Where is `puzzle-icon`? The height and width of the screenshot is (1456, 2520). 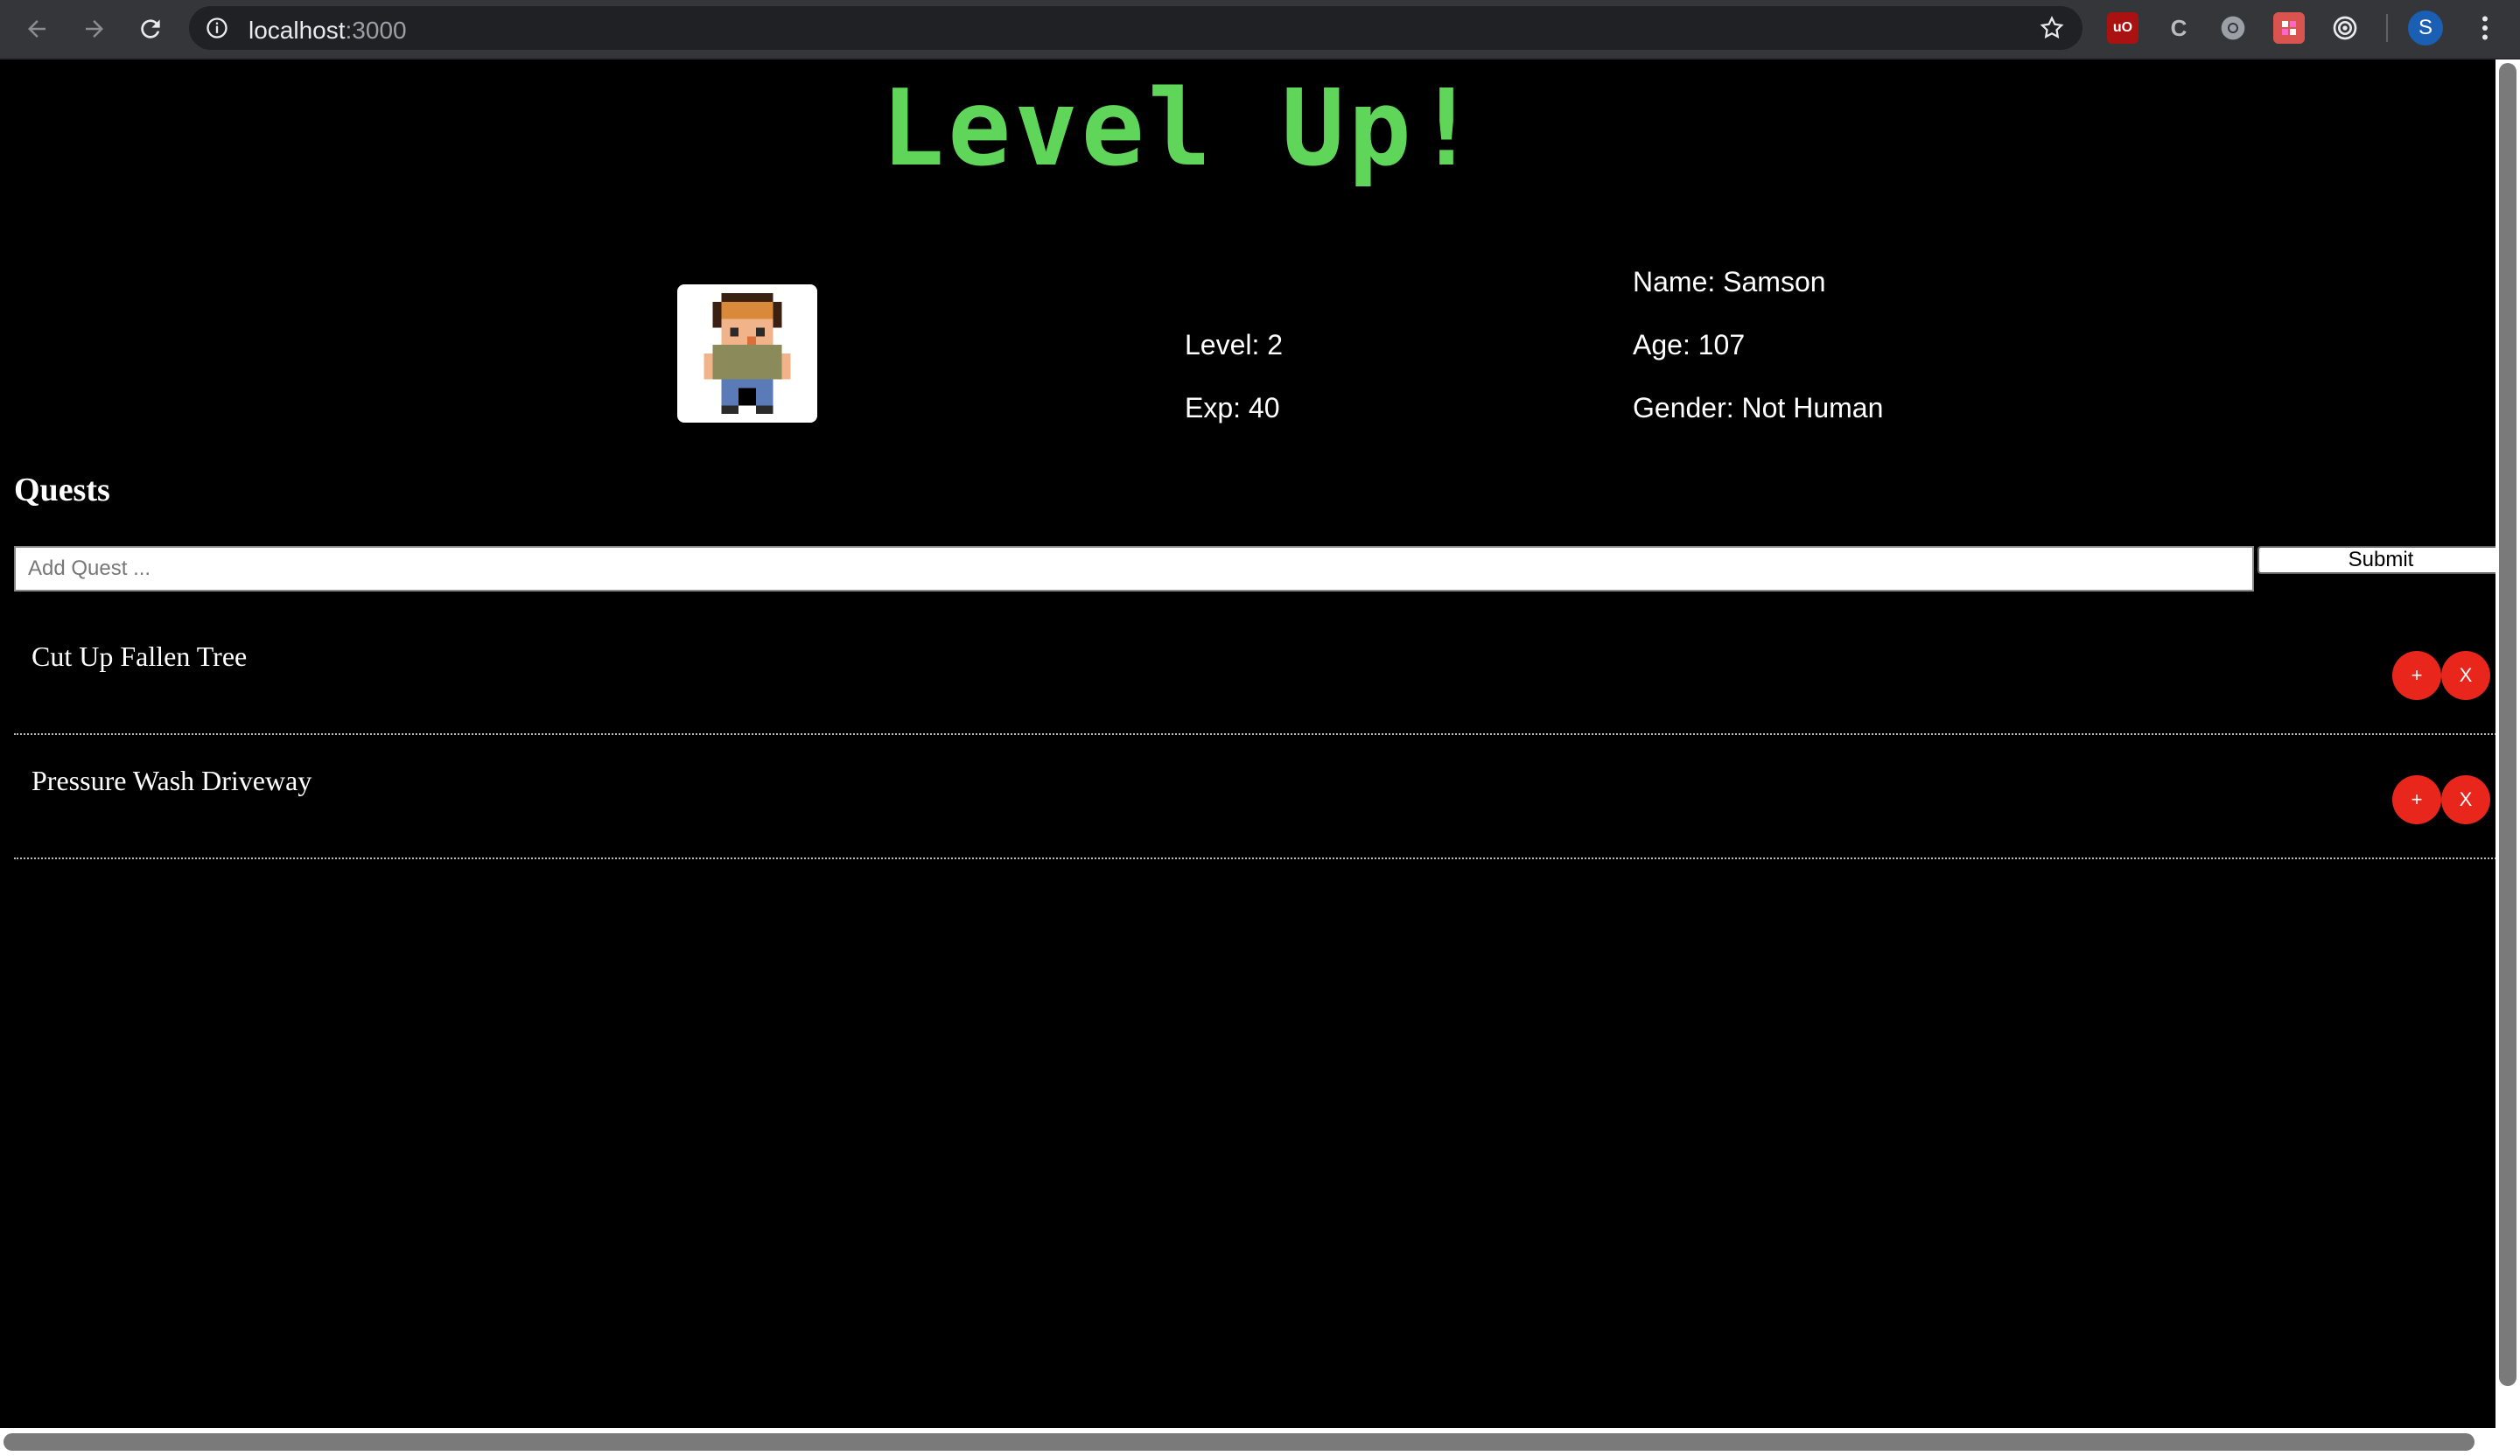
puzzle-icon is located at coordinates (2289, 28).